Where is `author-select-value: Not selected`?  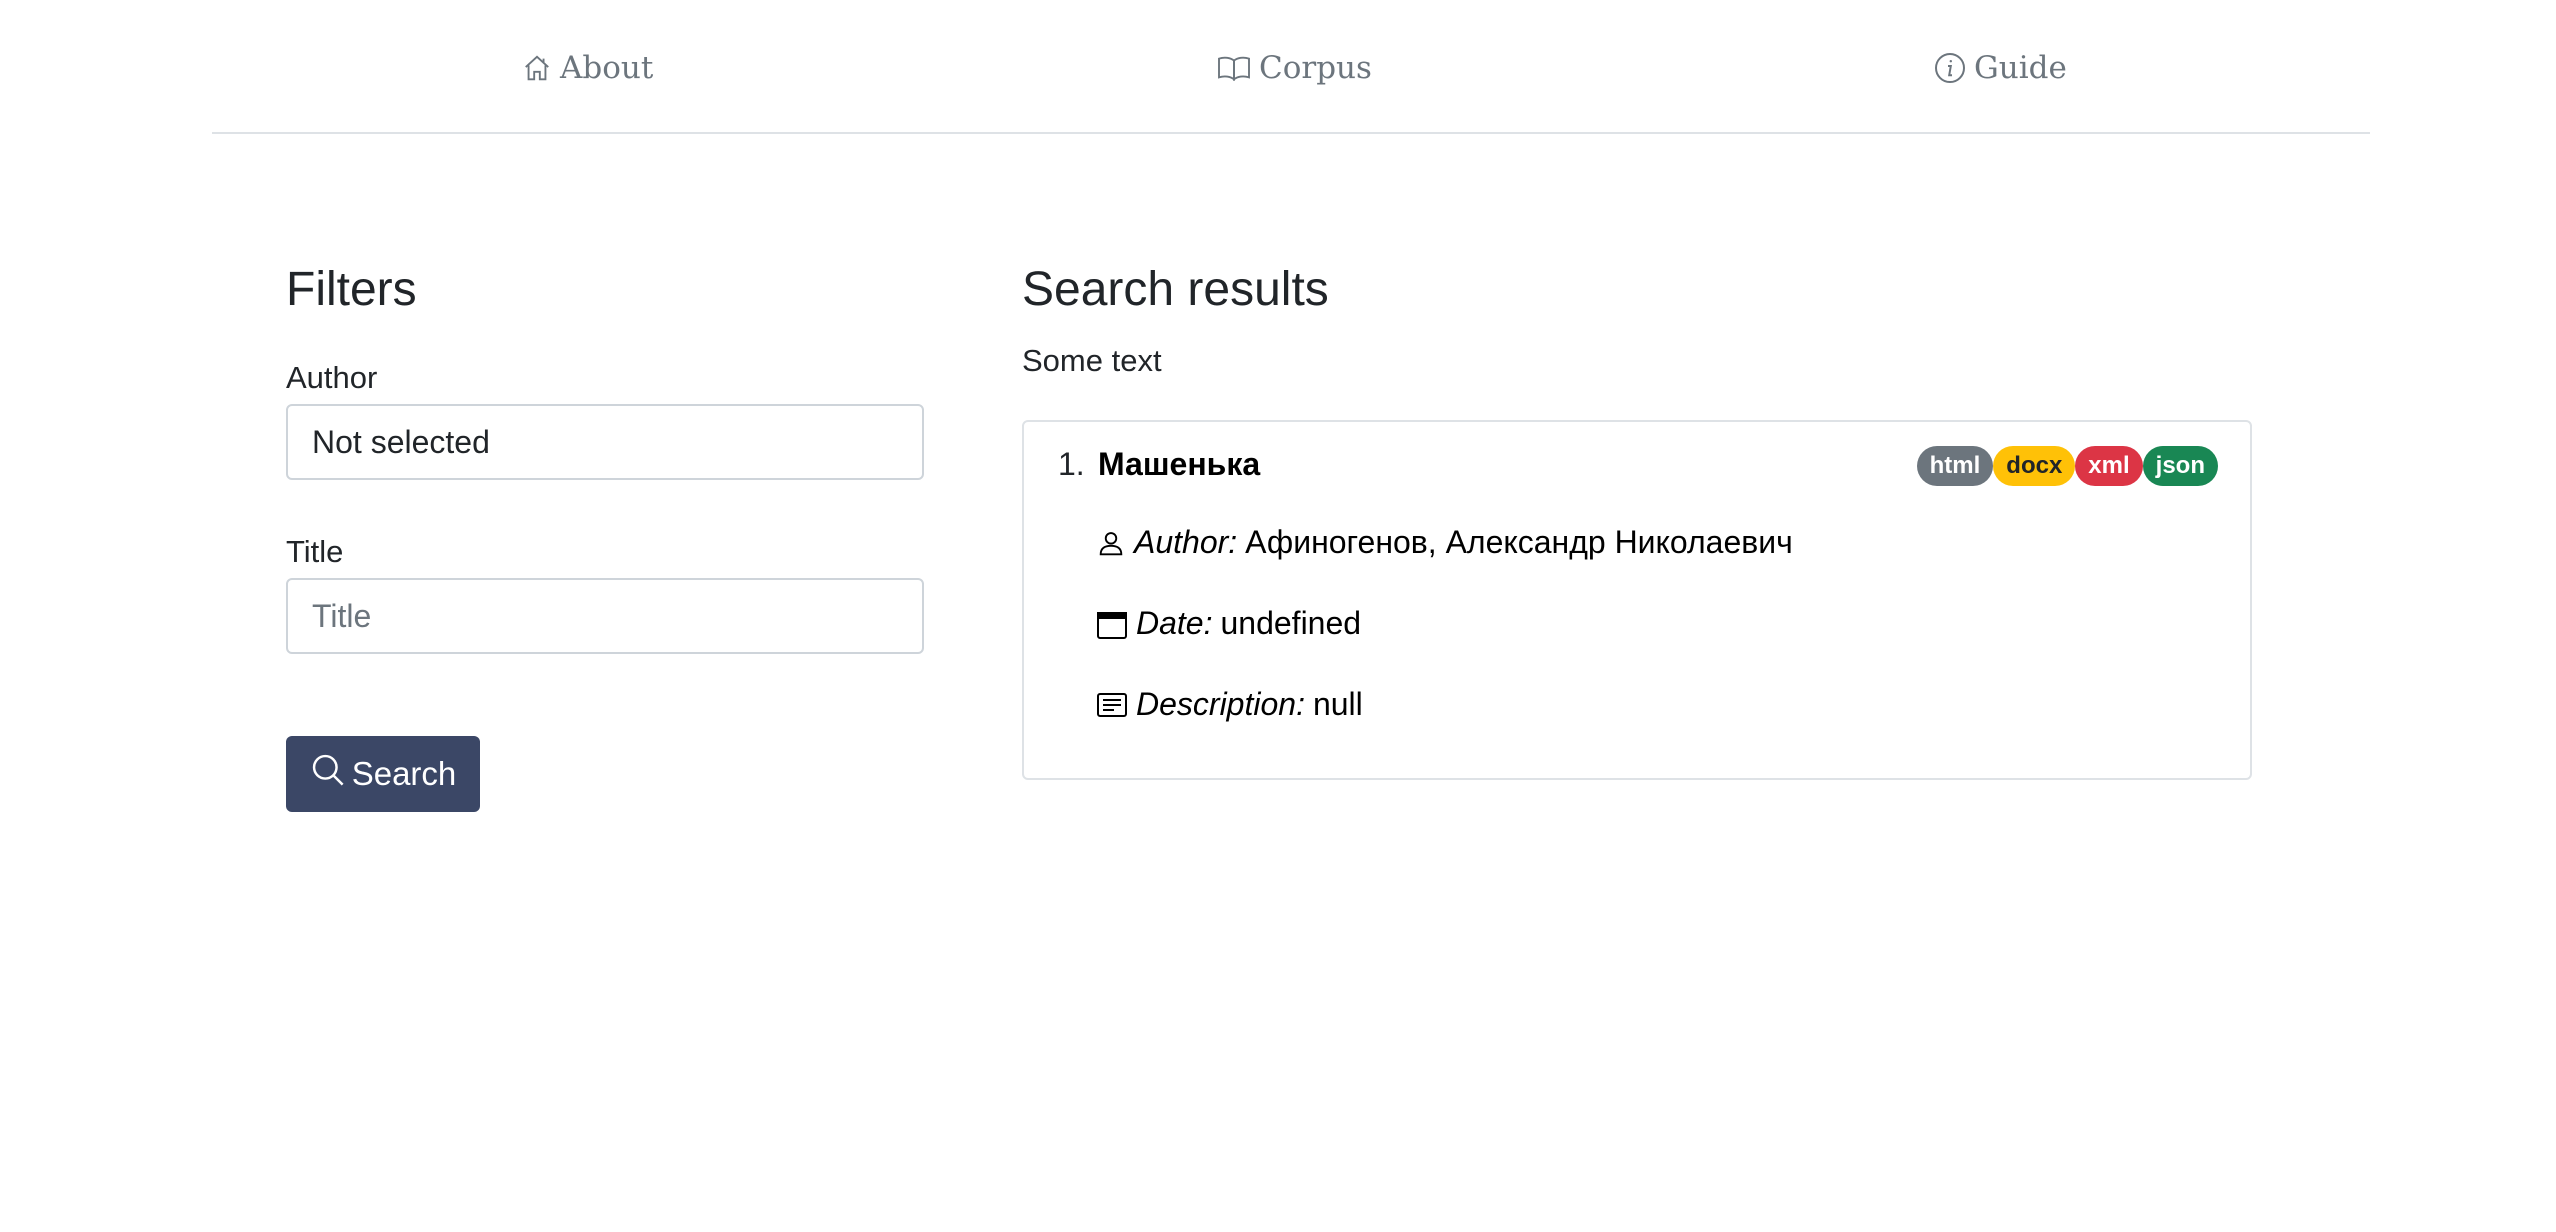 author-select-value: Not selected is located at coordinates (401, 441).